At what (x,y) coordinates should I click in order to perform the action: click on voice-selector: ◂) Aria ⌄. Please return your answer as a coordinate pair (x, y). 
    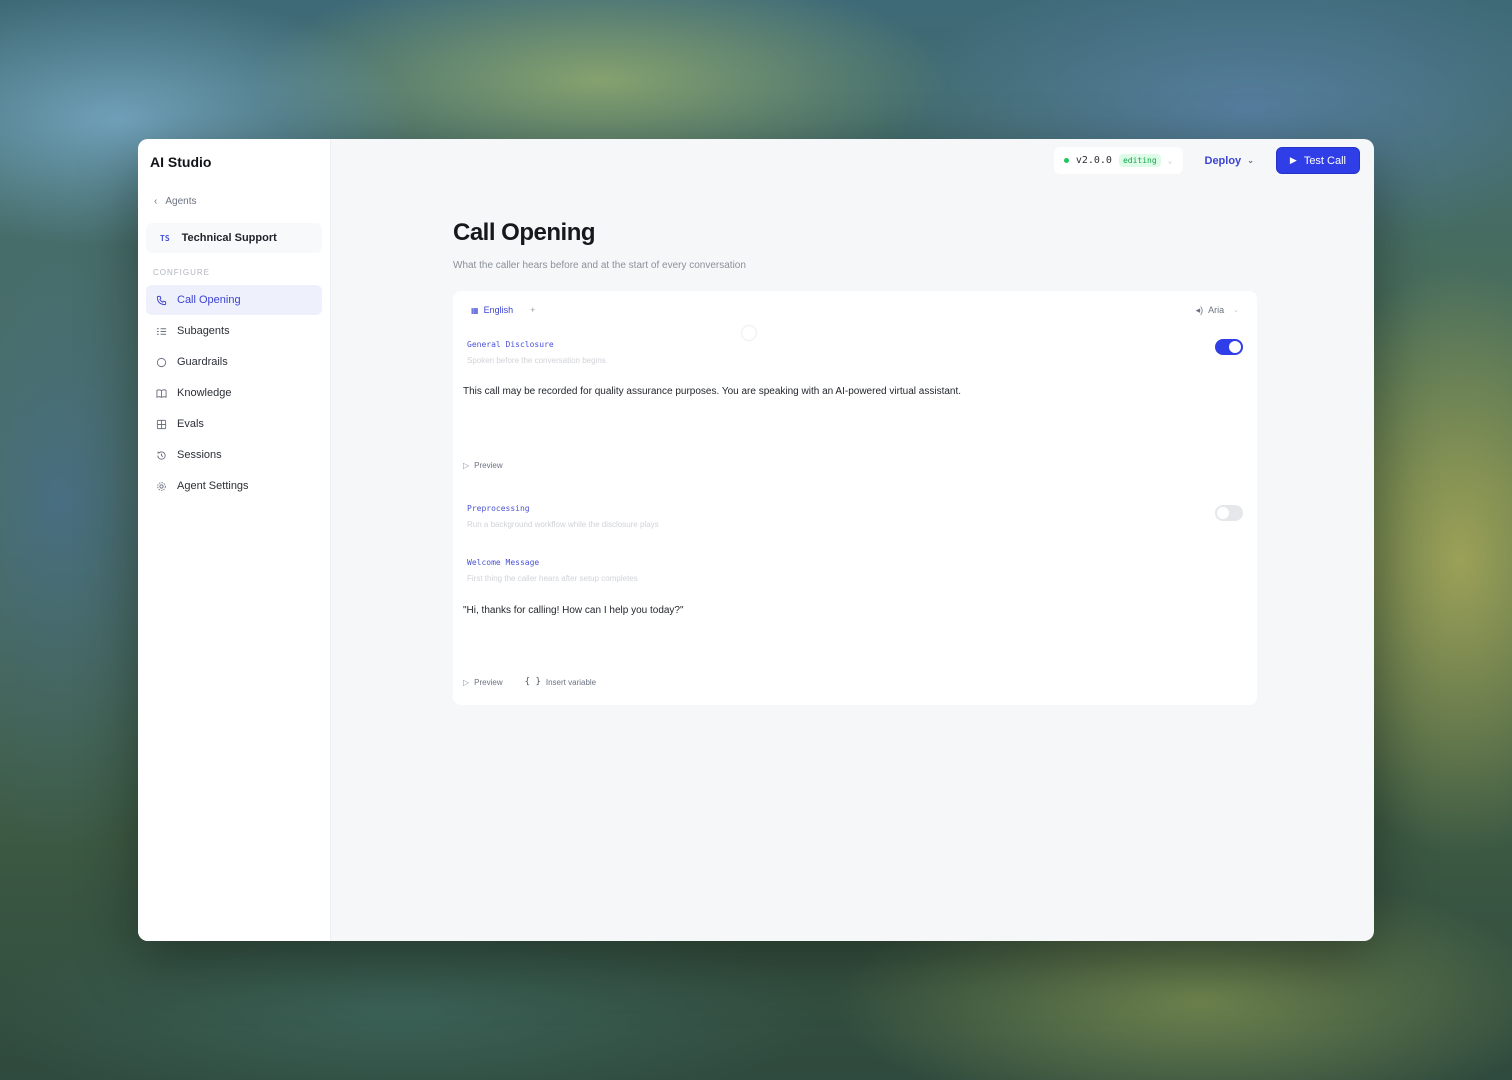
    Looking at the image, I should click on (1217, 310).